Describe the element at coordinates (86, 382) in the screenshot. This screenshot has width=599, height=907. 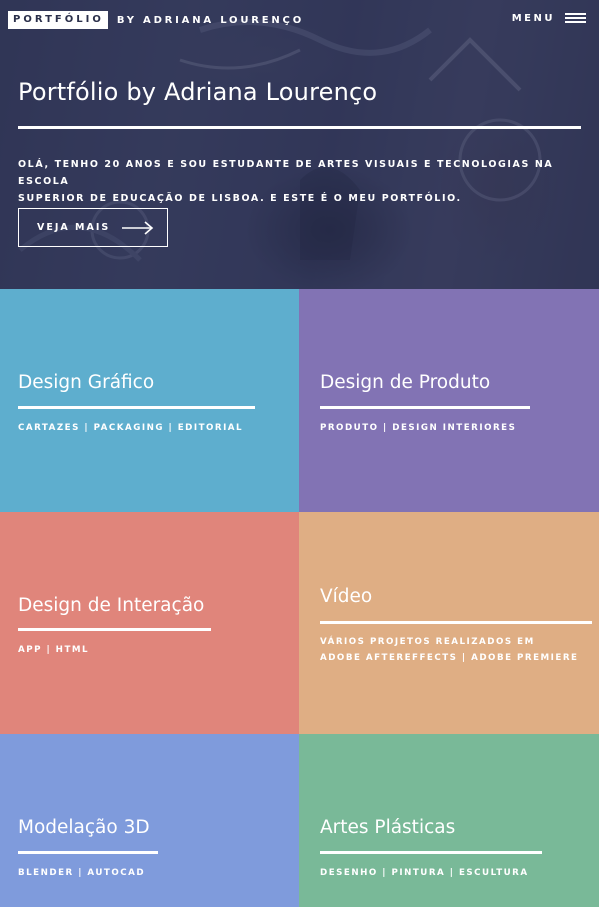
I see `tile-title: Design Gráfico` at that location.